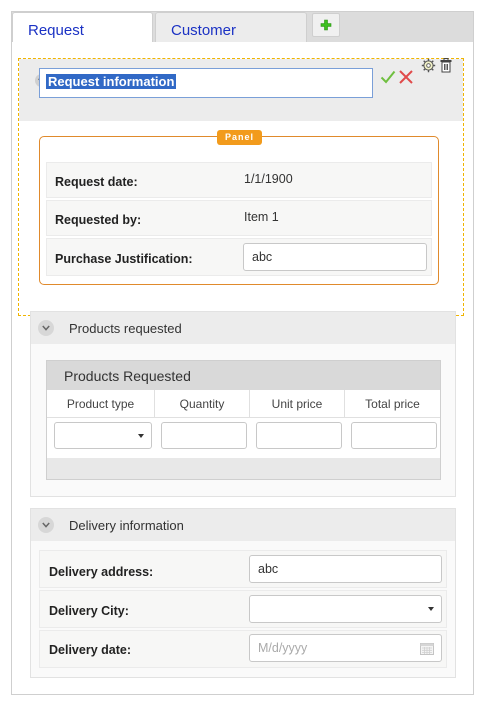 Image resolution: width=484 pixels, height=703 pixels. What do you see at coordinates (427, 648) in the screenshot?
I see `calendar-icon` at bounding box center [427, 648].